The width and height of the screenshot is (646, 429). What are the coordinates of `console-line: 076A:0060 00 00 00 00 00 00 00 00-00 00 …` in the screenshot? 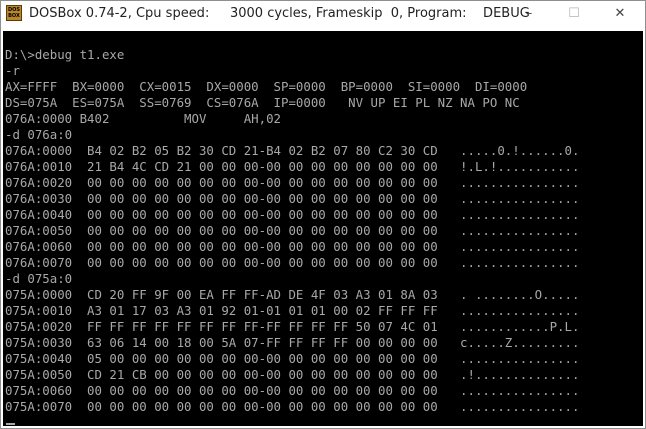 It's located at (292, 246).